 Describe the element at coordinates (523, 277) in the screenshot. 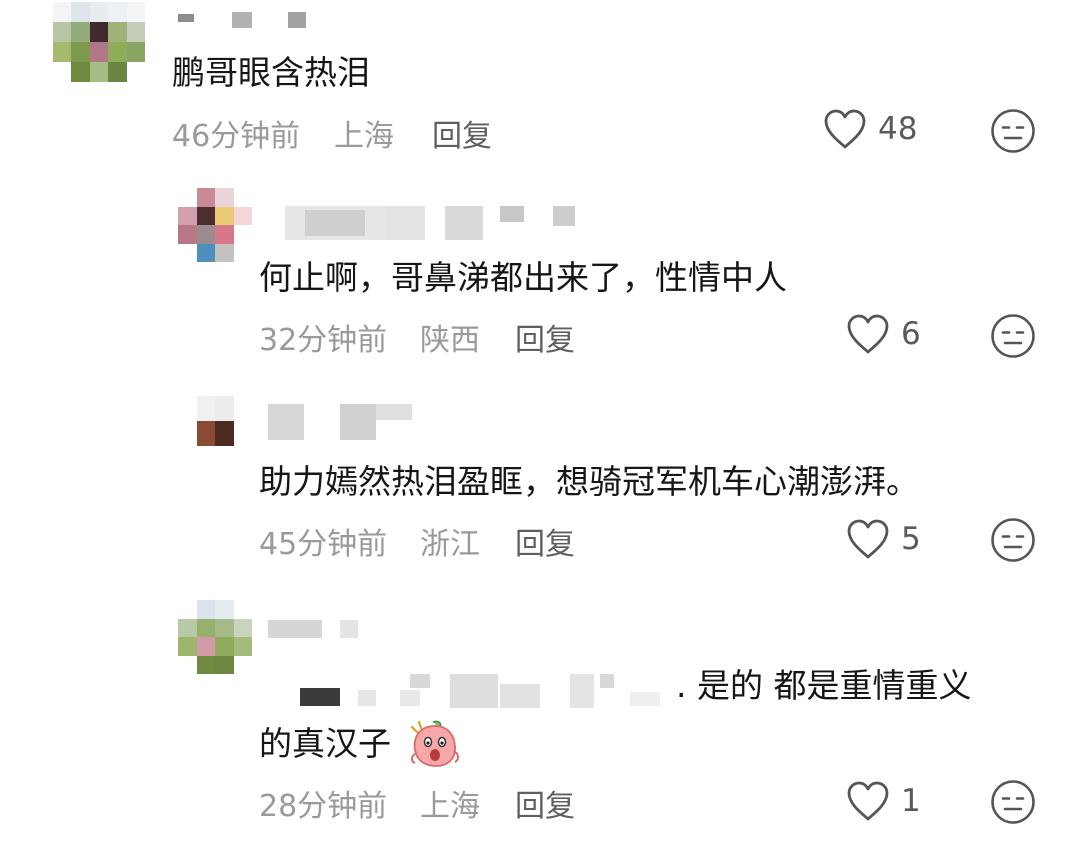

I see `comment-text: 何止啊，哥鼻涕都出来了，性情中人` at that location.